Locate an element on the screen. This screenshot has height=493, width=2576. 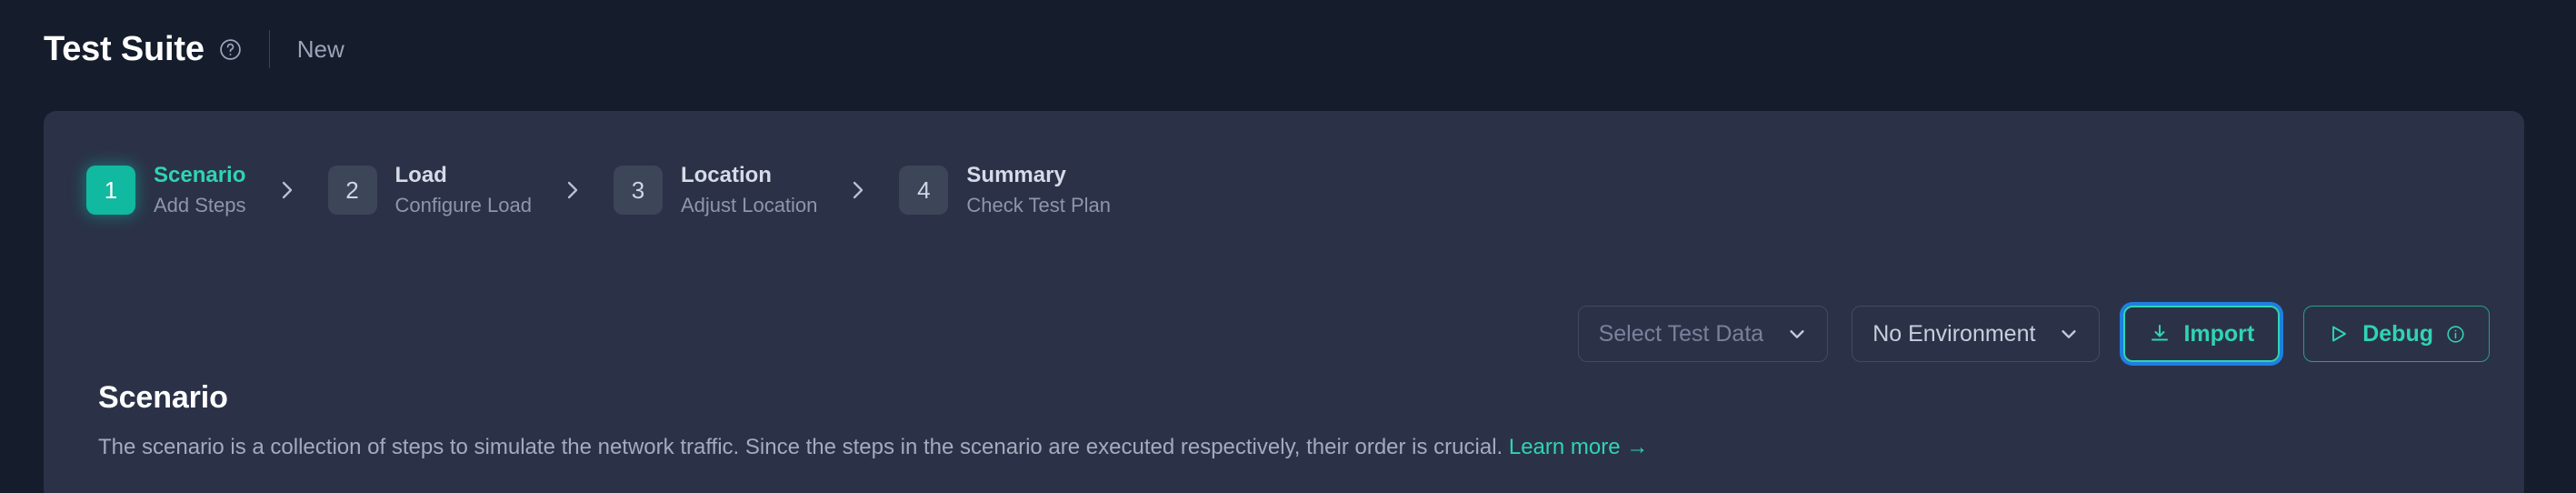
help-circle-icon is located at coordinates (230, 49).